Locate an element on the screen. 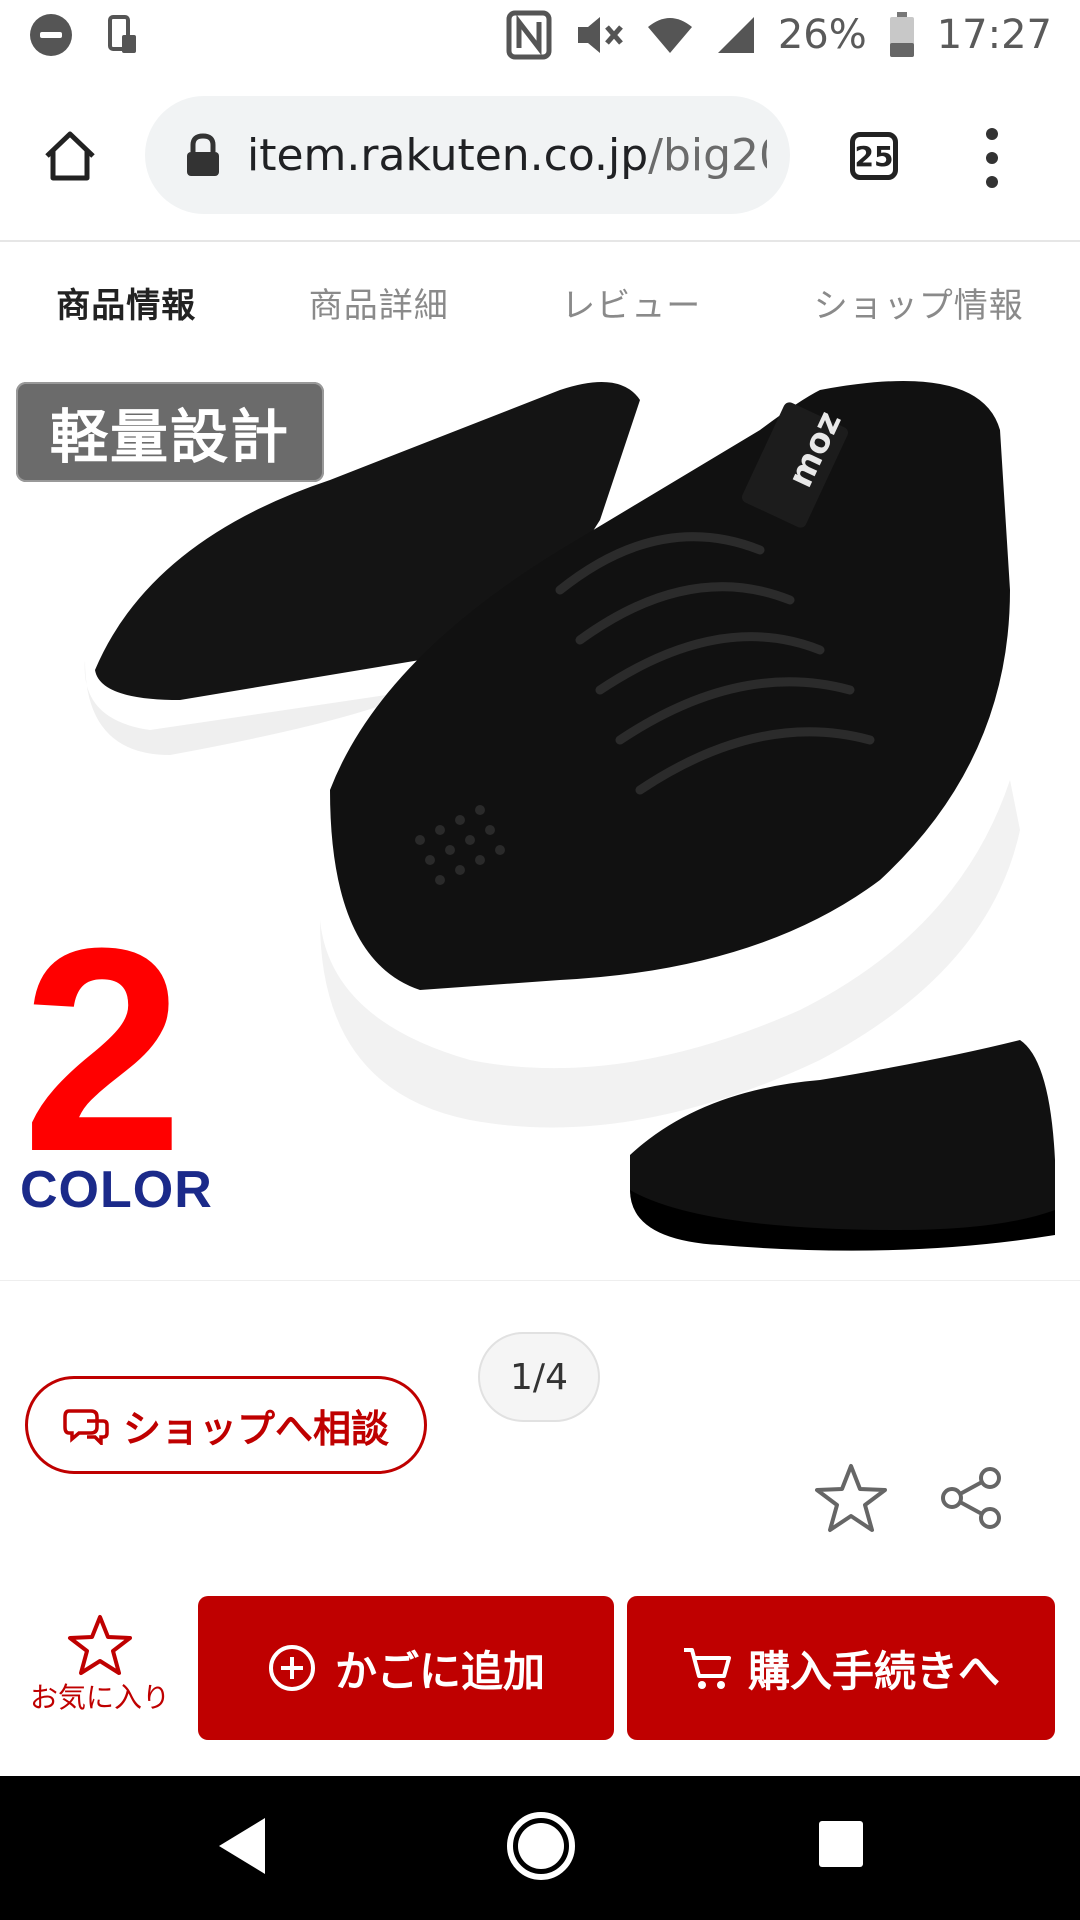  cell-signal-icon is located at coordinates (735, 35).